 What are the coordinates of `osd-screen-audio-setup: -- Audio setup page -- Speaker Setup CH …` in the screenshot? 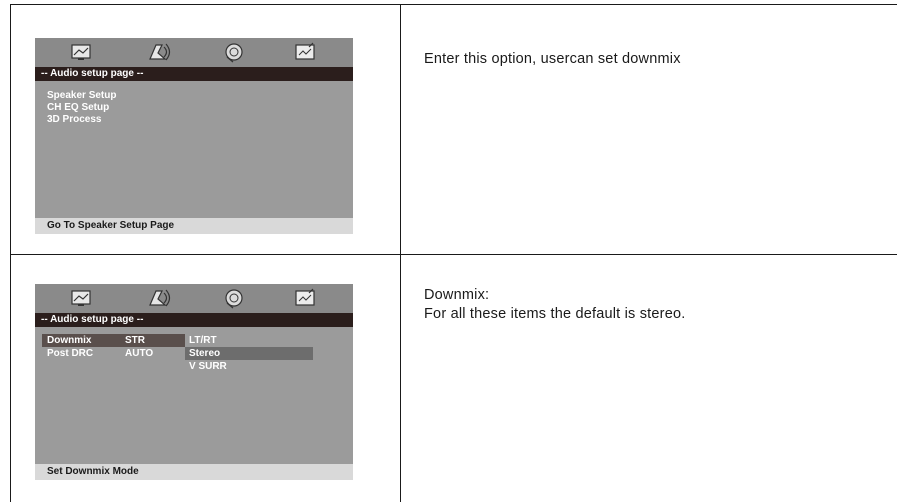 It's located at (194, 136).